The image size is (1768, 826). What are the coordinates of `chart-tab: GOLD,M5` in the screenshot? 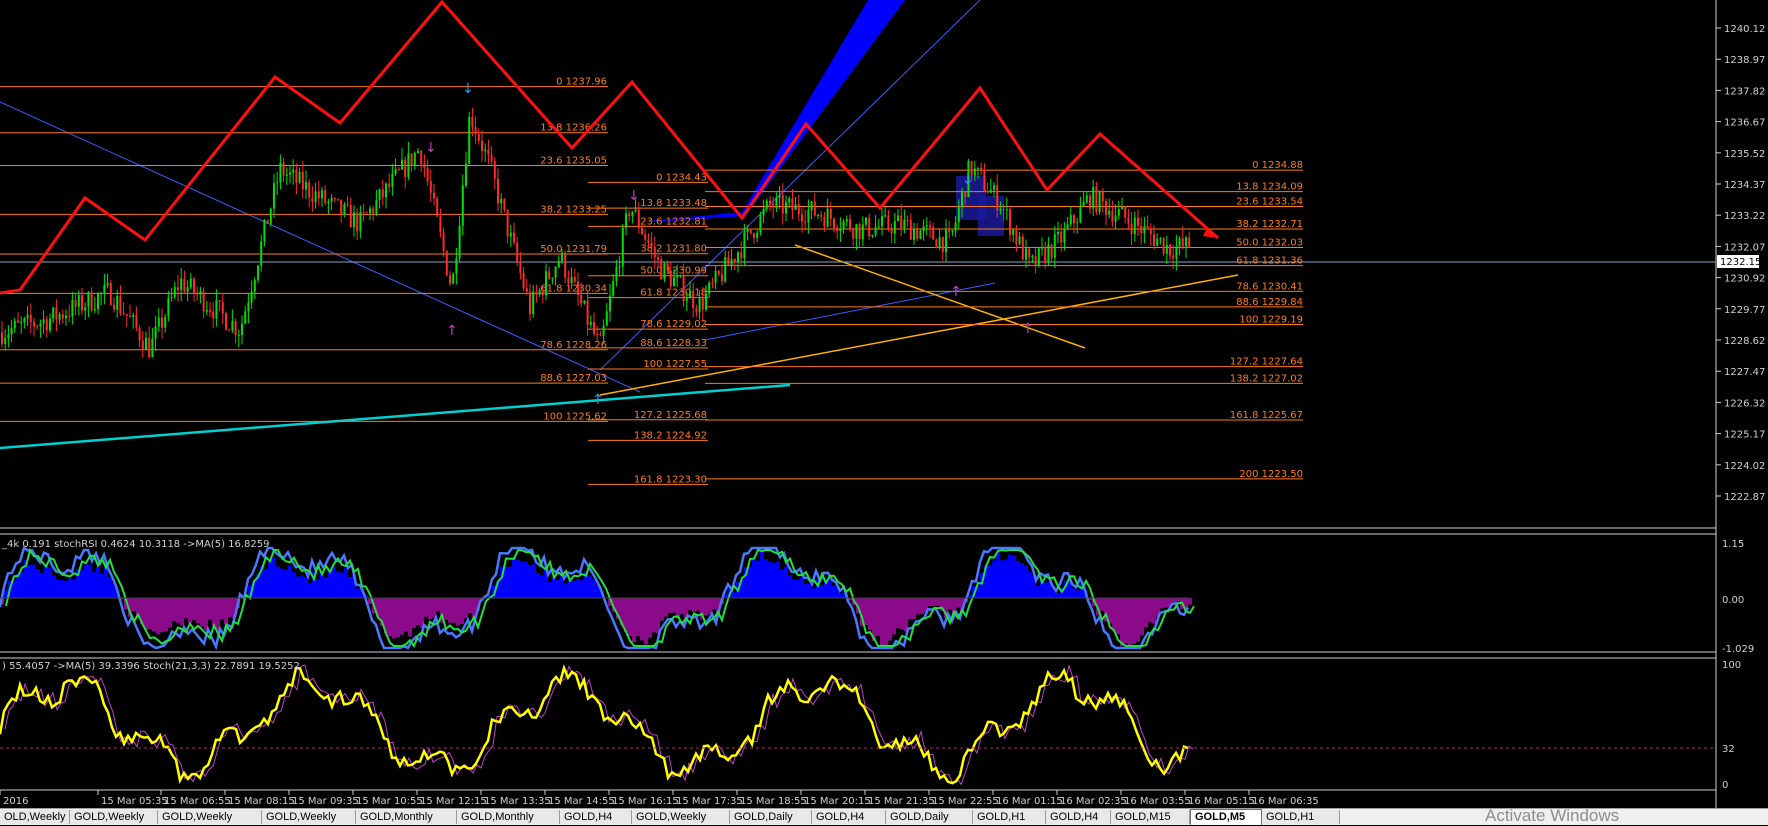 It's located at (1226, 817).